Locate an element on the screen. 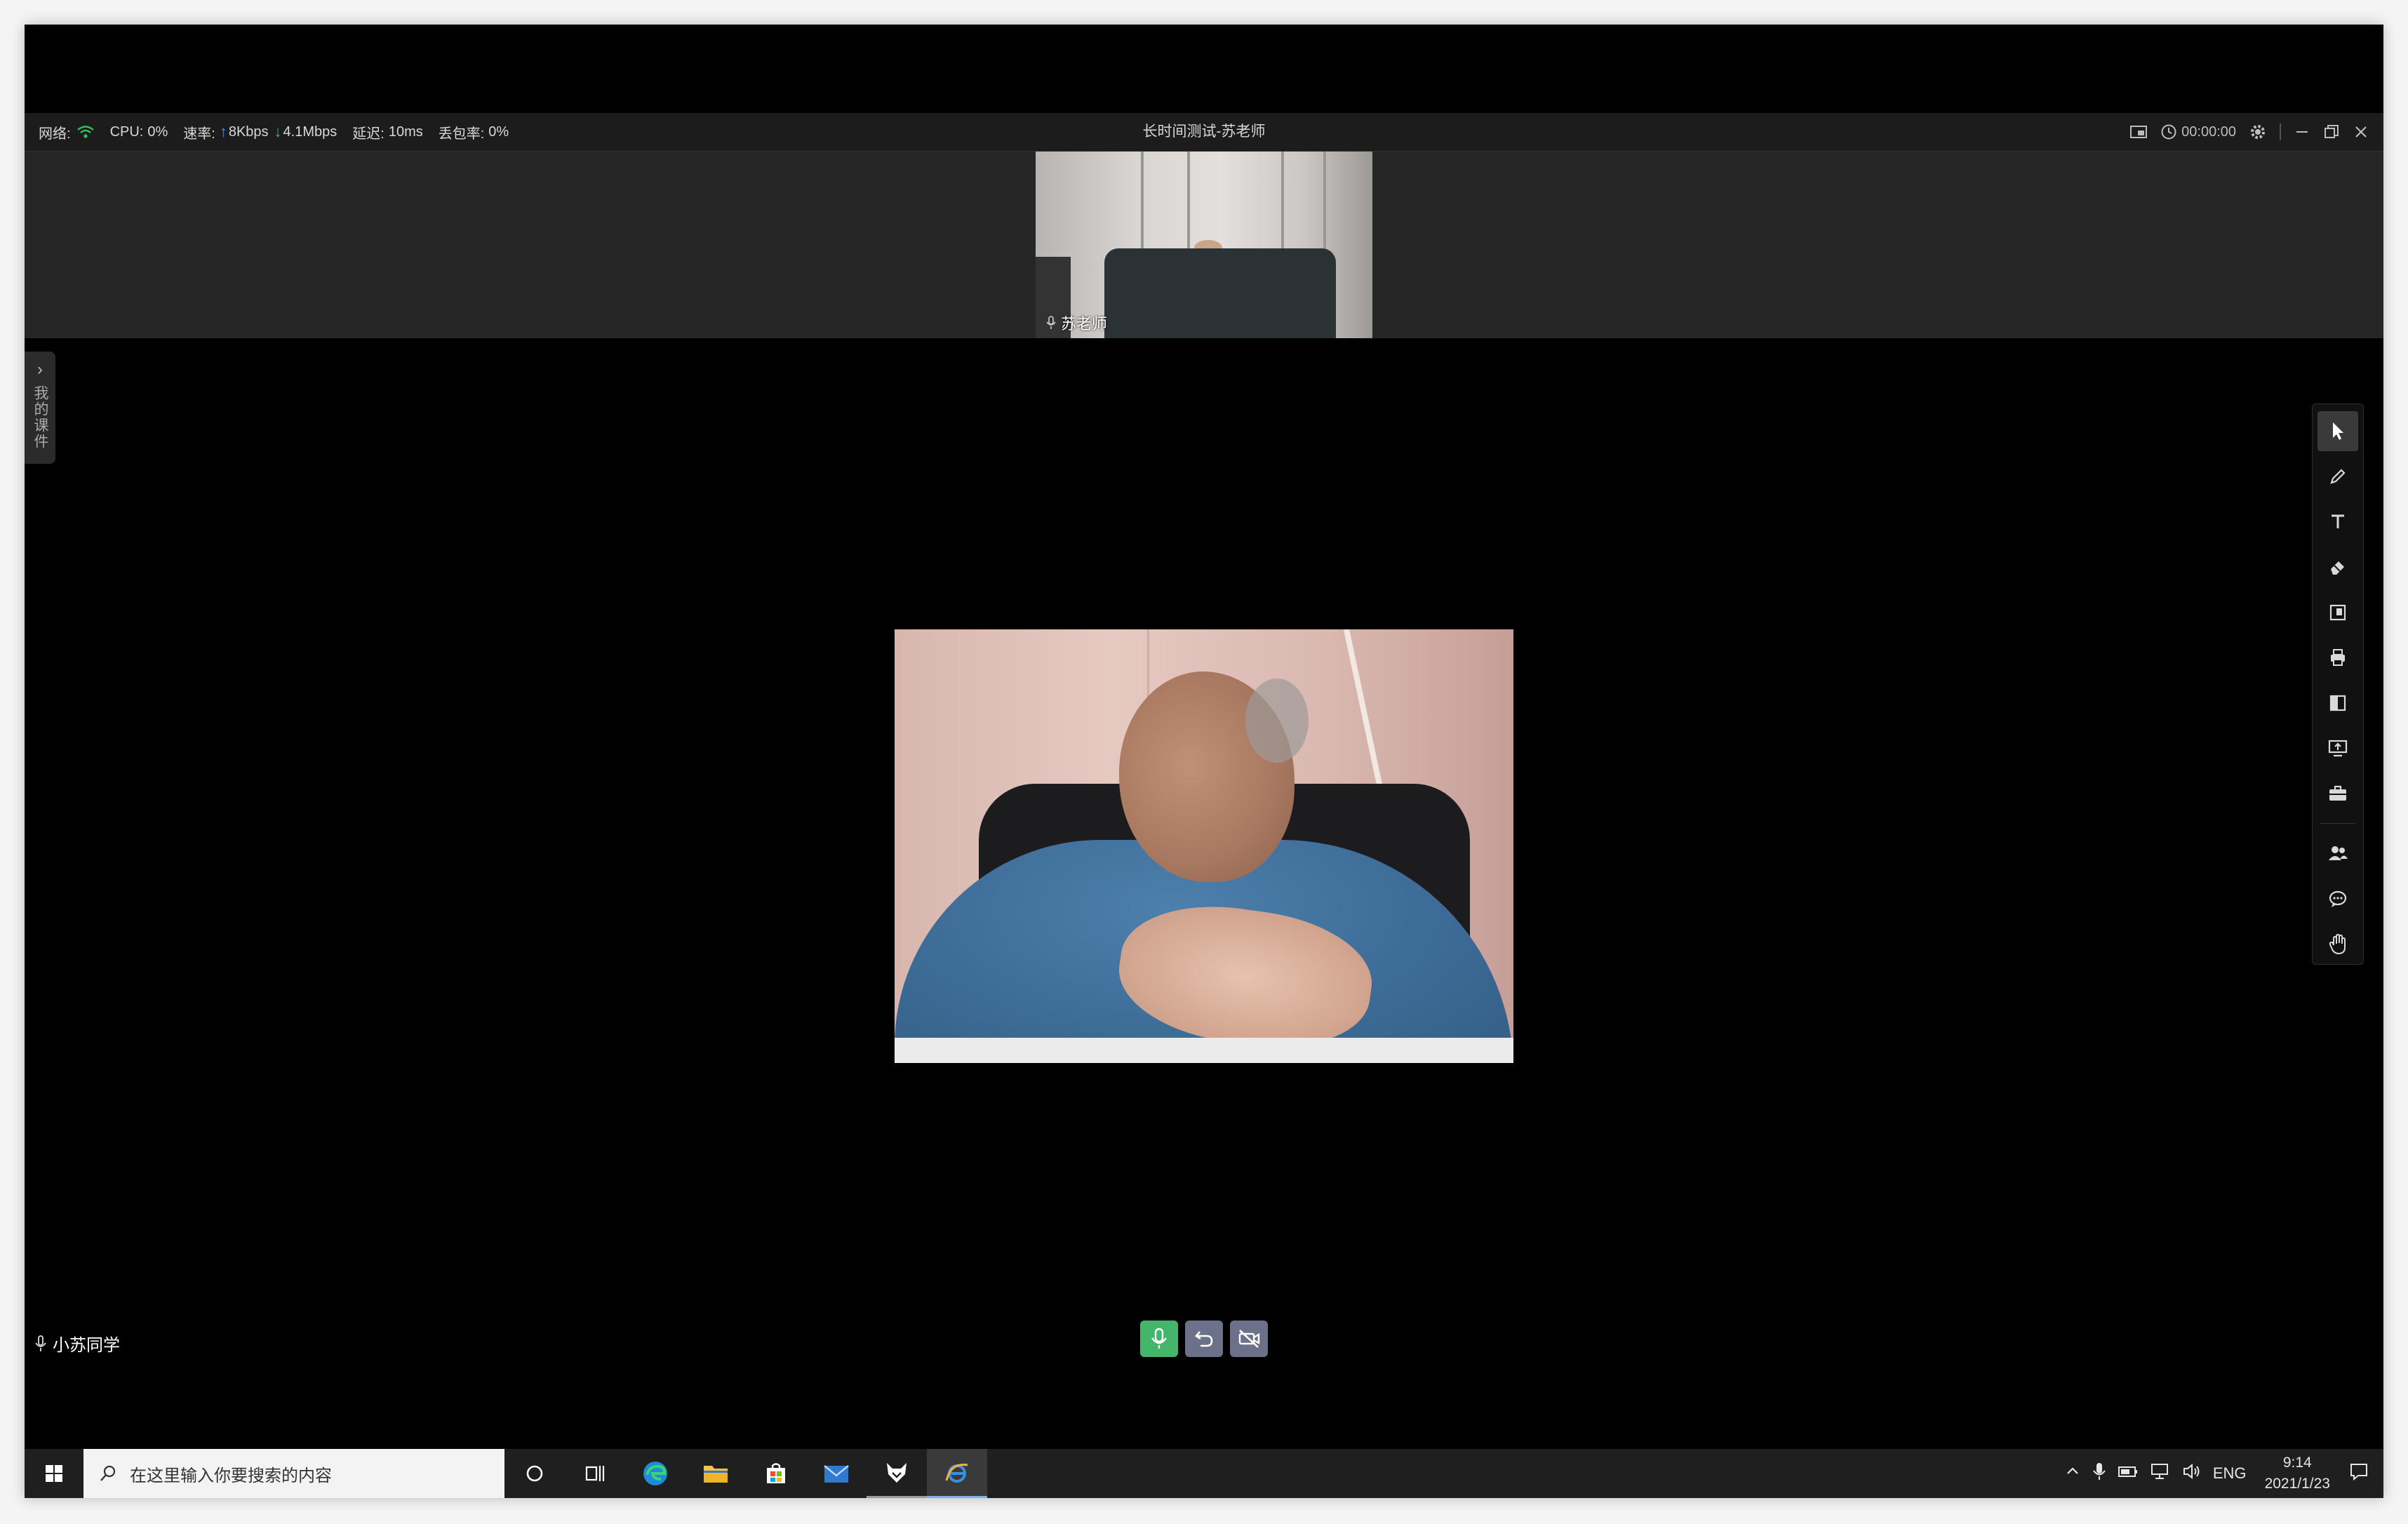 This screenshot has width=2408, height=1524. fox-app-icon is located at coordinates (897, 1472).